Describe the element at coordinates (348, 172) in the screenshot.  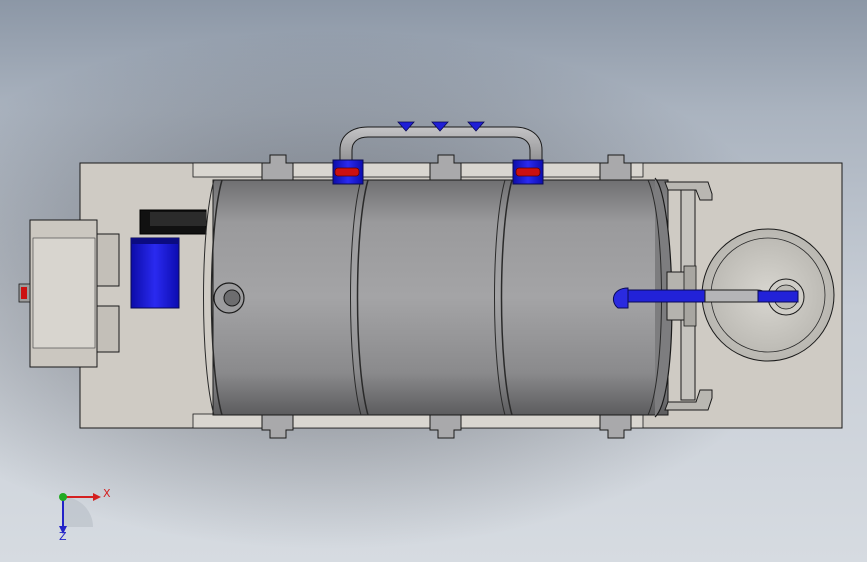
I see `handle-mount-left` at that location.